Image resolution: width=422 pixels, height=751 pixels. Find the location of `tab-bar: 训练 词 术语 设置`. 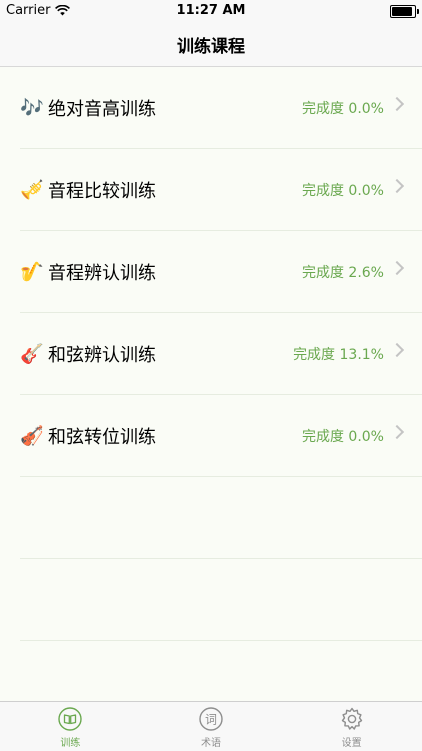

tab-bar: 训练 词 术语 设置 is located at coordinates (211, 726).